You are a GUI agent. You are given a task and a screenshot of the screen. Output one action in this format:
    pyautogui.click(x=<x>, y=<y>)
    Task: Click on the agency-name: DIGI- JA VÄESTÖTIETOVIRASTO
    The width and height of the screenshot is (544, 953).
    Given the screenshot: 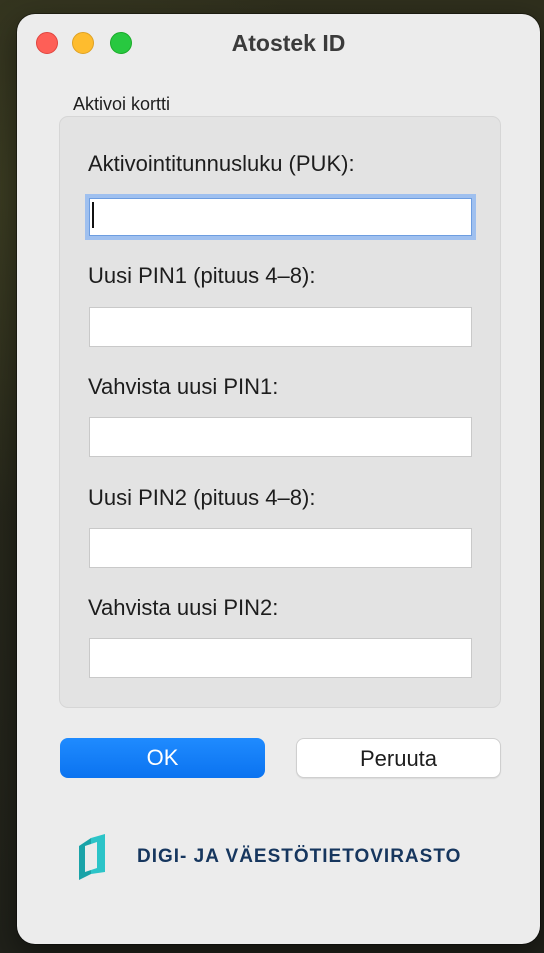 What is the action you would take?
    pyautogui.click(x=299, y=856)
    